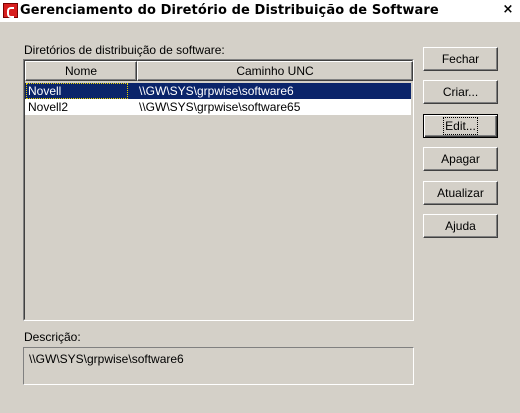  What do you see at coordinates (218, 366) in the screenshot?
I see `description-field: \\GW\SYS\grpwise\software6` at bounding box center [218, 366].